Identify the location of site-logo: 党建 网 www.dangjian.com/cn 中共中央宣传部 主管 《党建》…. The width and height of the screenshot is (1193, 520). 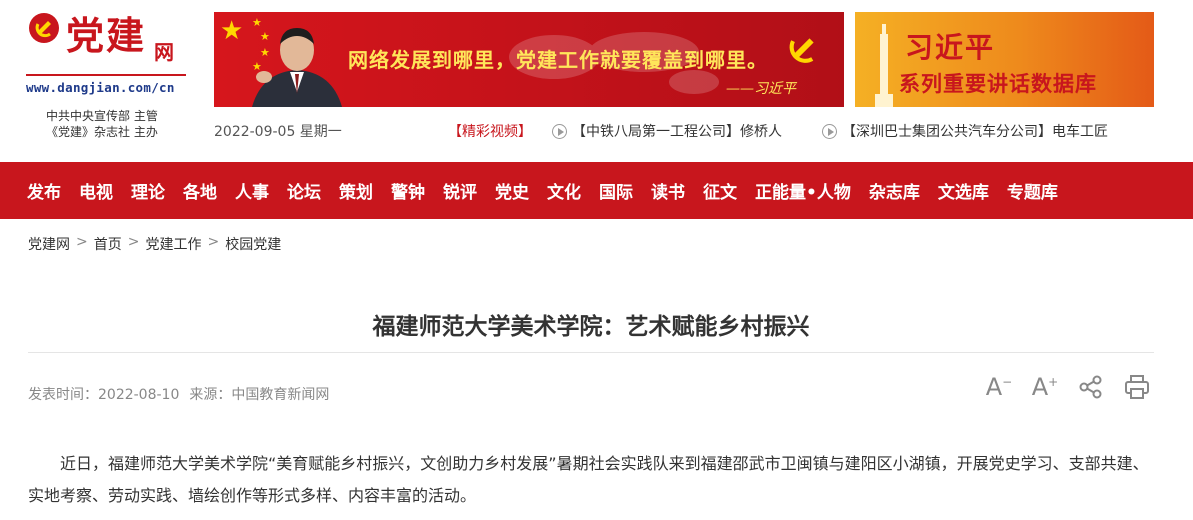
(108, 77).